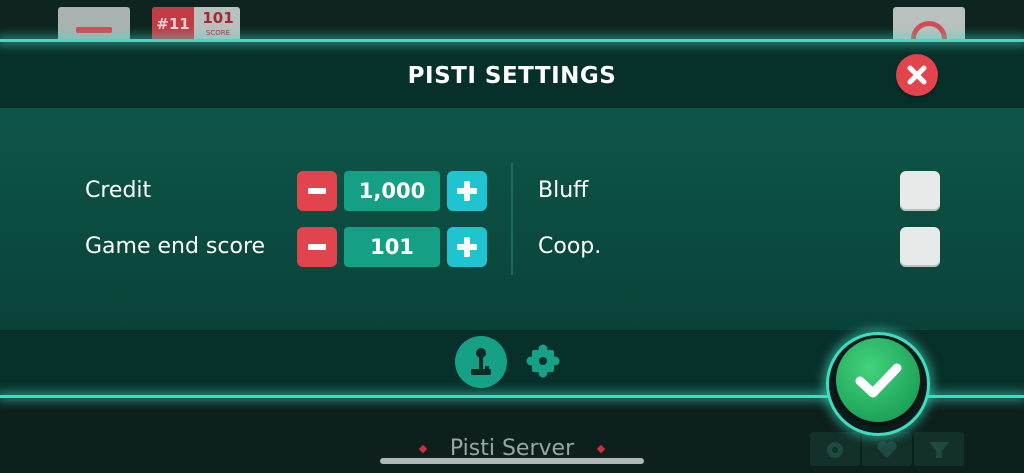 The image size is (1024, 473). What do you see at coordinates (175, 246) in the screenshot?
I see `game-end-score-label: Game end score` at bounding box center [175, 246].